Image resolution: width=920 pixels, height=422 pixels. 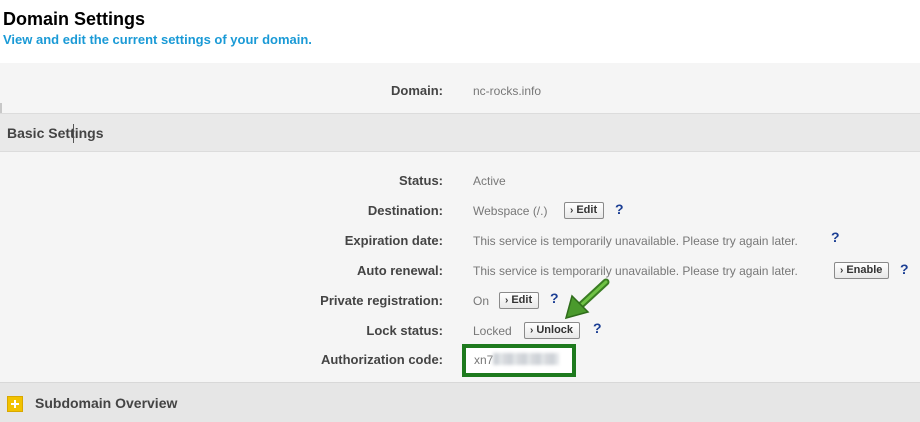 I want to click on status-value: Active, so click(x=489, y=181).